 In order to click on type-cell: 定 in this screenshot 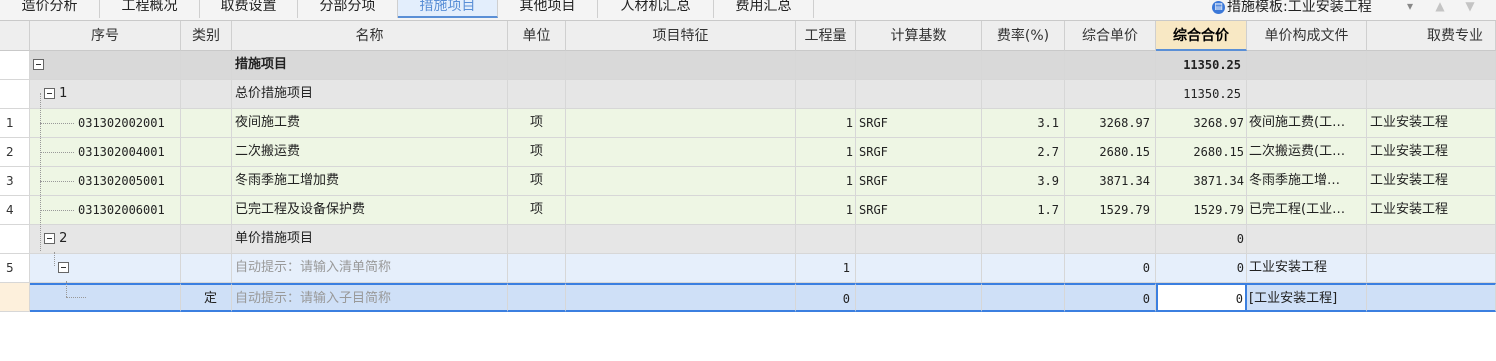, I will do `click(206, 297)`.